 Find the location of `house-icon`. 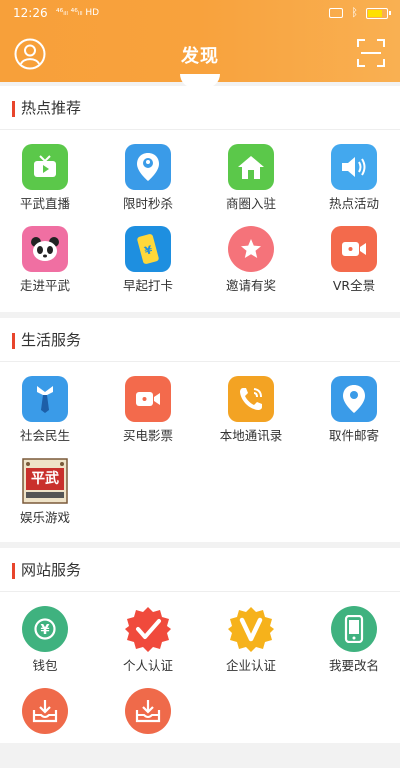

house-icon is located at coordinates (251, 167).